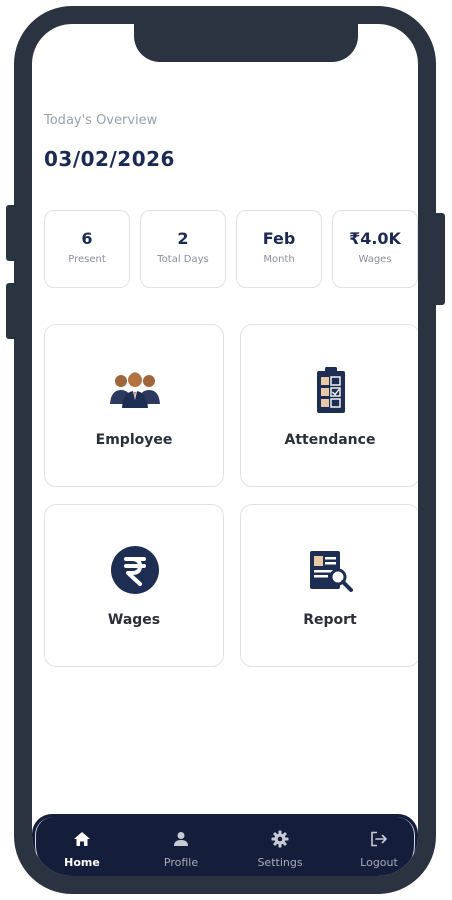  Describe the element at coordinates (135, 390) in the screenshot. I see `employees-icon` at that location.